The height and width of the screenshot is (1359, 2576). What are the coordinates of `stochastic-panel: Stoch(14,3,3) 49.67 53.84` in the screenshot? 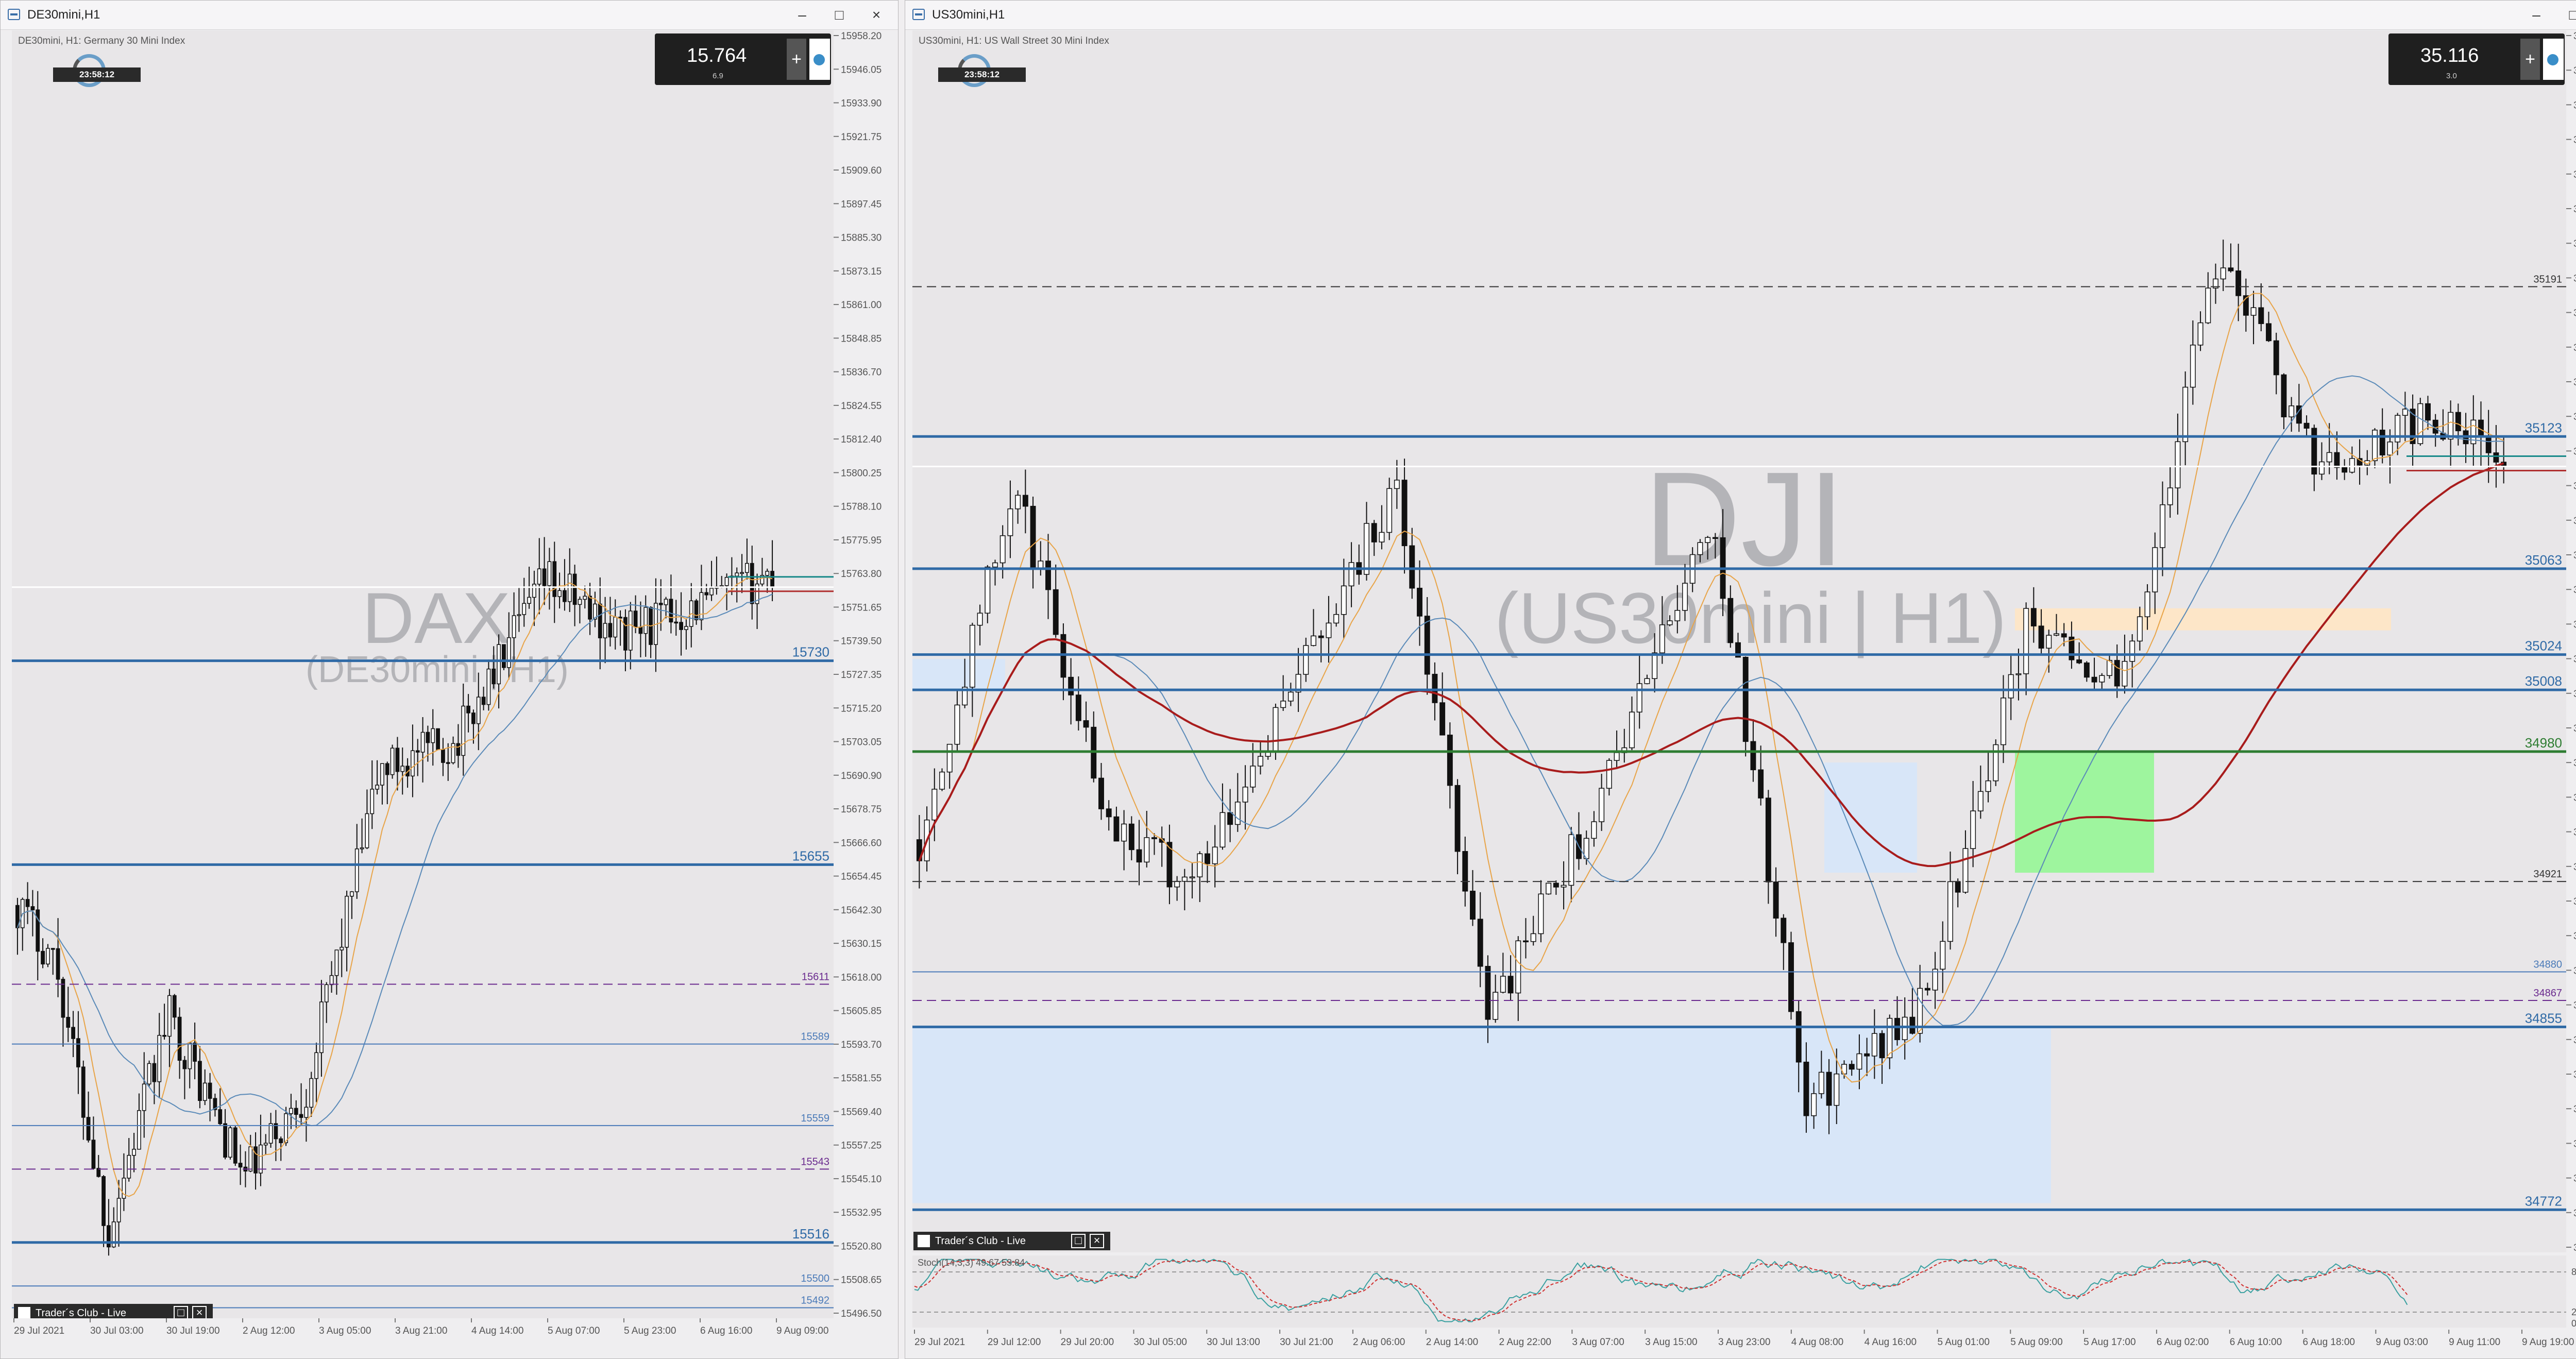 It's located at (1739, 1291).